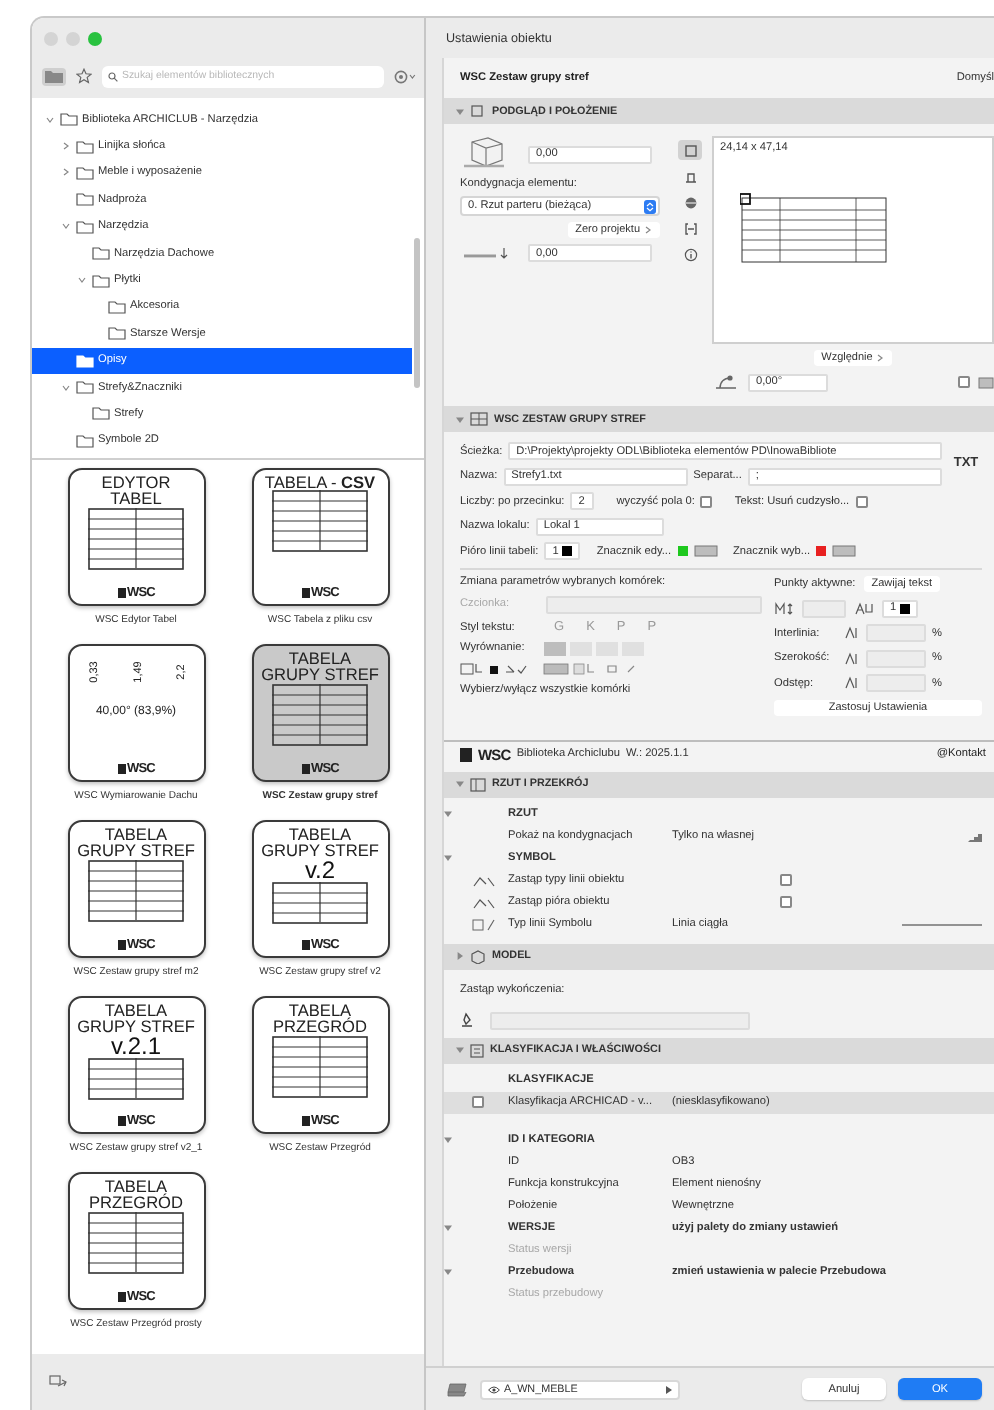 The width and height of the screenshot is (994, 1410). Describe the element at coordinates (864, 608) in the screenshot. I see `text-font-icon` at that location.